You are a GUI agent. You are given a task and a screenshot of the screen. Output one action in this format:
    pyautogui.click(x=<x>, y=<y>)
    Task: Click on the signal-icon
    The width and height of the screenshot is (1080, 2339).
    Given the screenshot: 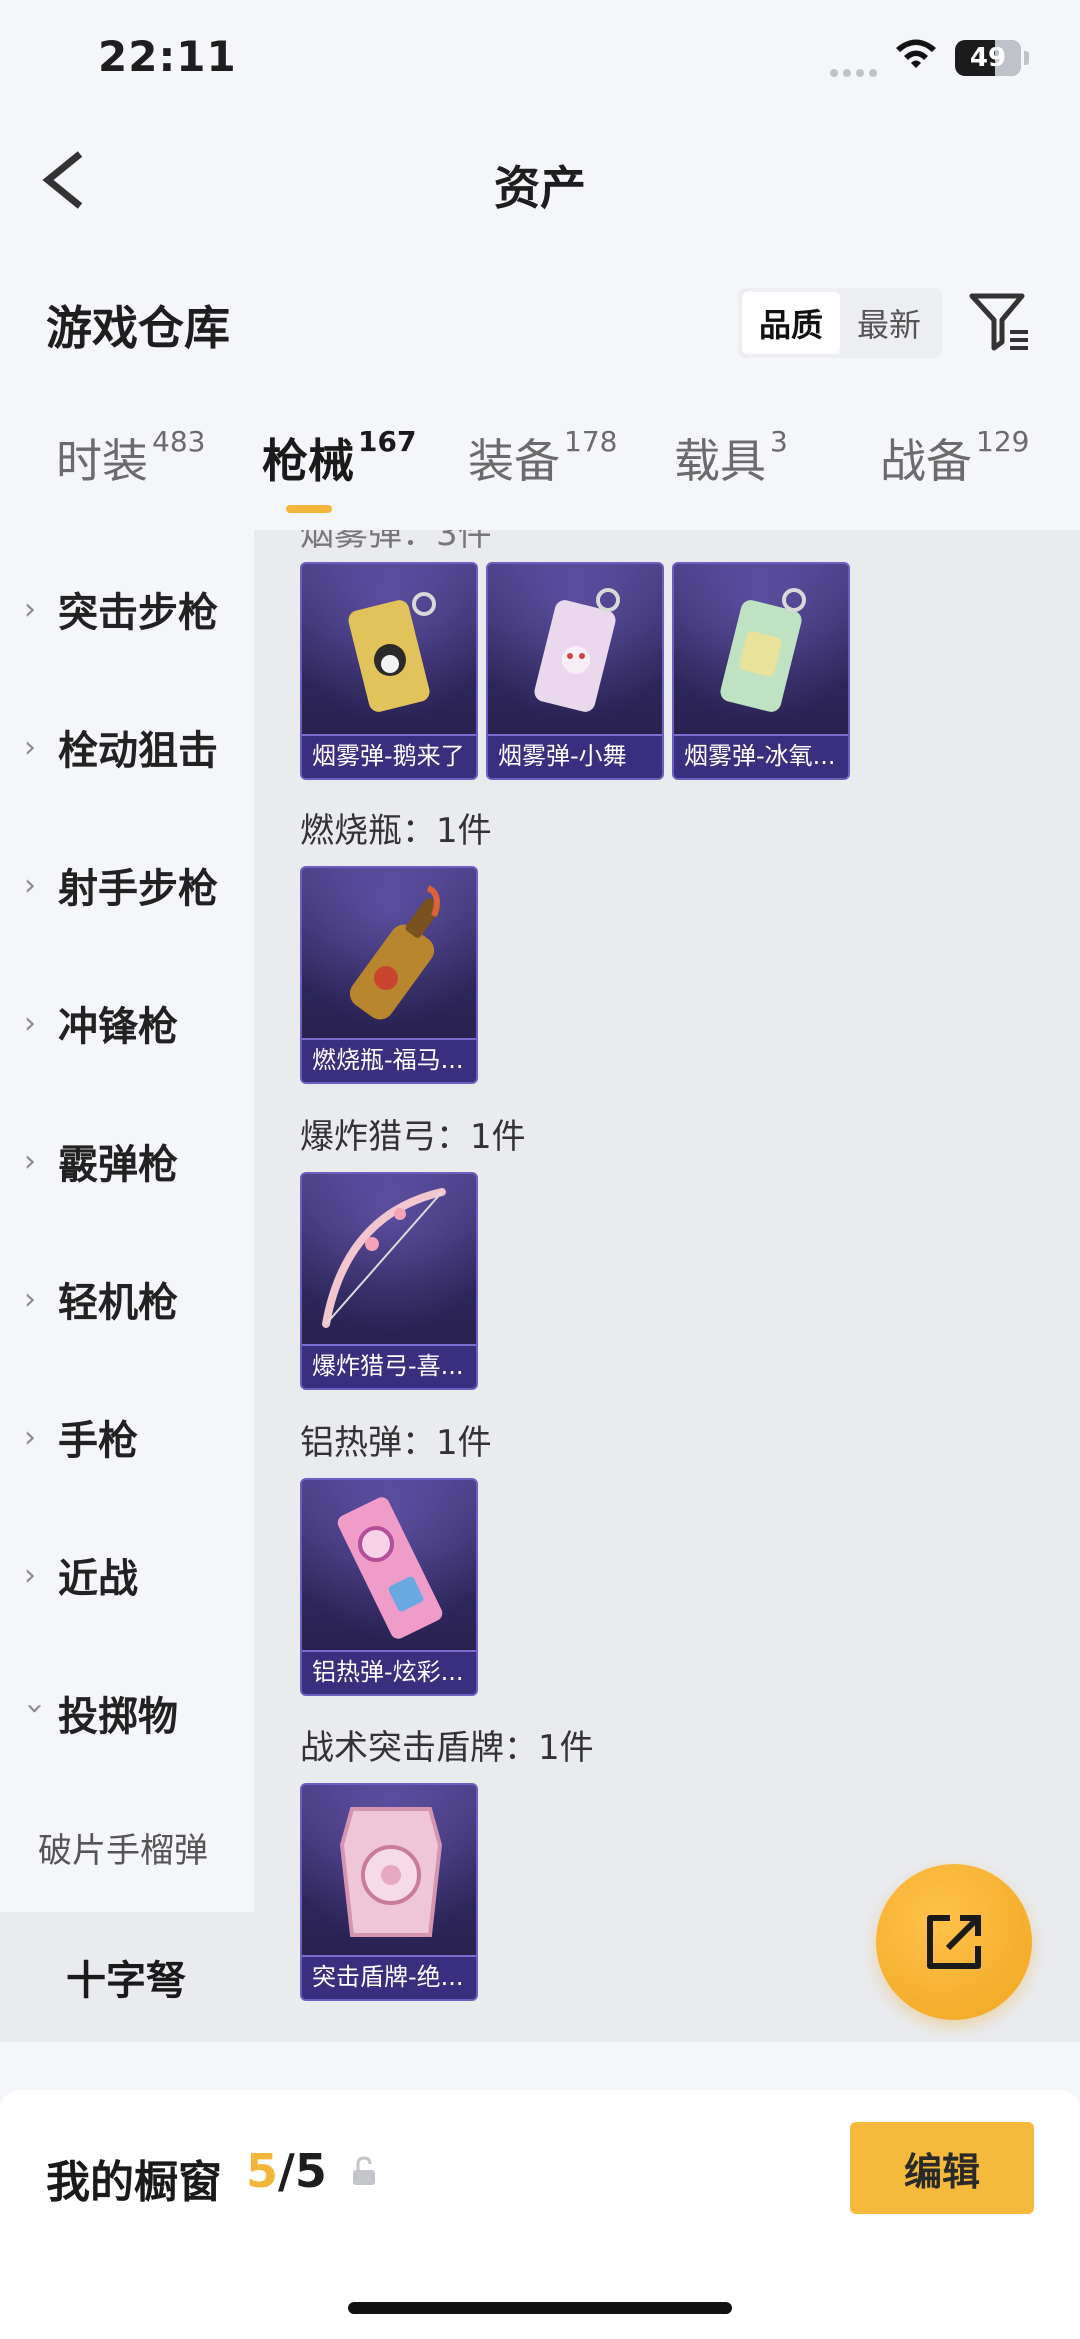 What is the action you would take?
    pyautogui.click(x=856, y=69)
    